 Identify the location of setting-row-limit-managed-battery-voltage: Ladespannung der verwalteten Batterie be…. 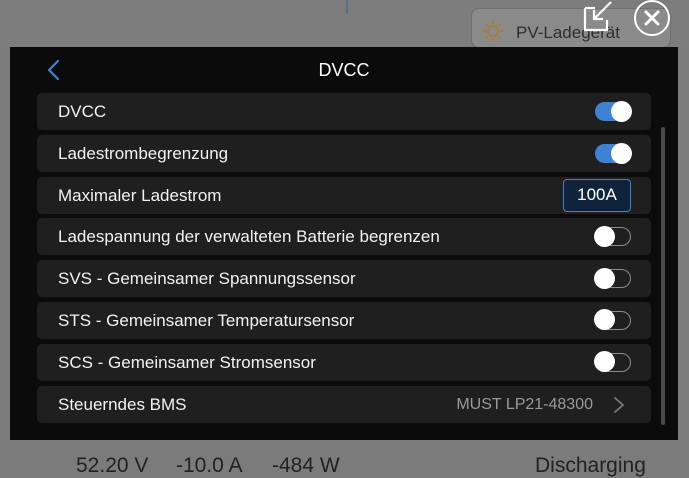
(344, 237).